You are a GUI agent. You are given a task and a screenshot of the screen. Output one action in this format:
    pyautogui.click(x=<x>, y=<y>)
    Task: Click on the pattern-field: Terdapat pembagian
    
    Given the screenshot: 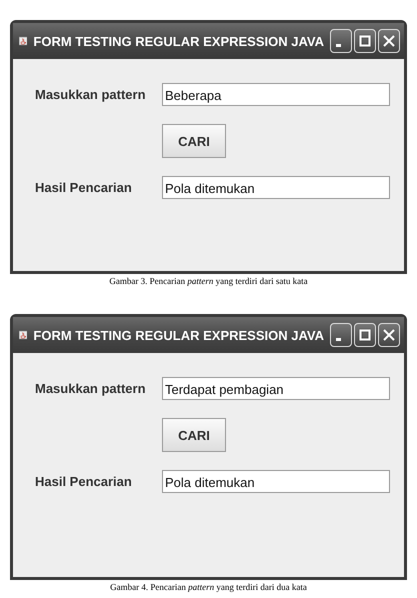 What is the action you would take?
    pyautogui.click(x=276, y=388)
    